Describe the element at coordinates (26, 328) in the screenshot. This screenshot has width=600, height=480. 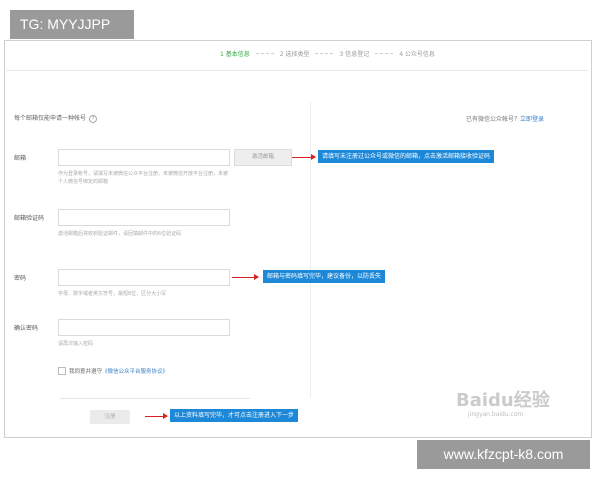
I see `confirm-password-label: 确认密码` at that location.